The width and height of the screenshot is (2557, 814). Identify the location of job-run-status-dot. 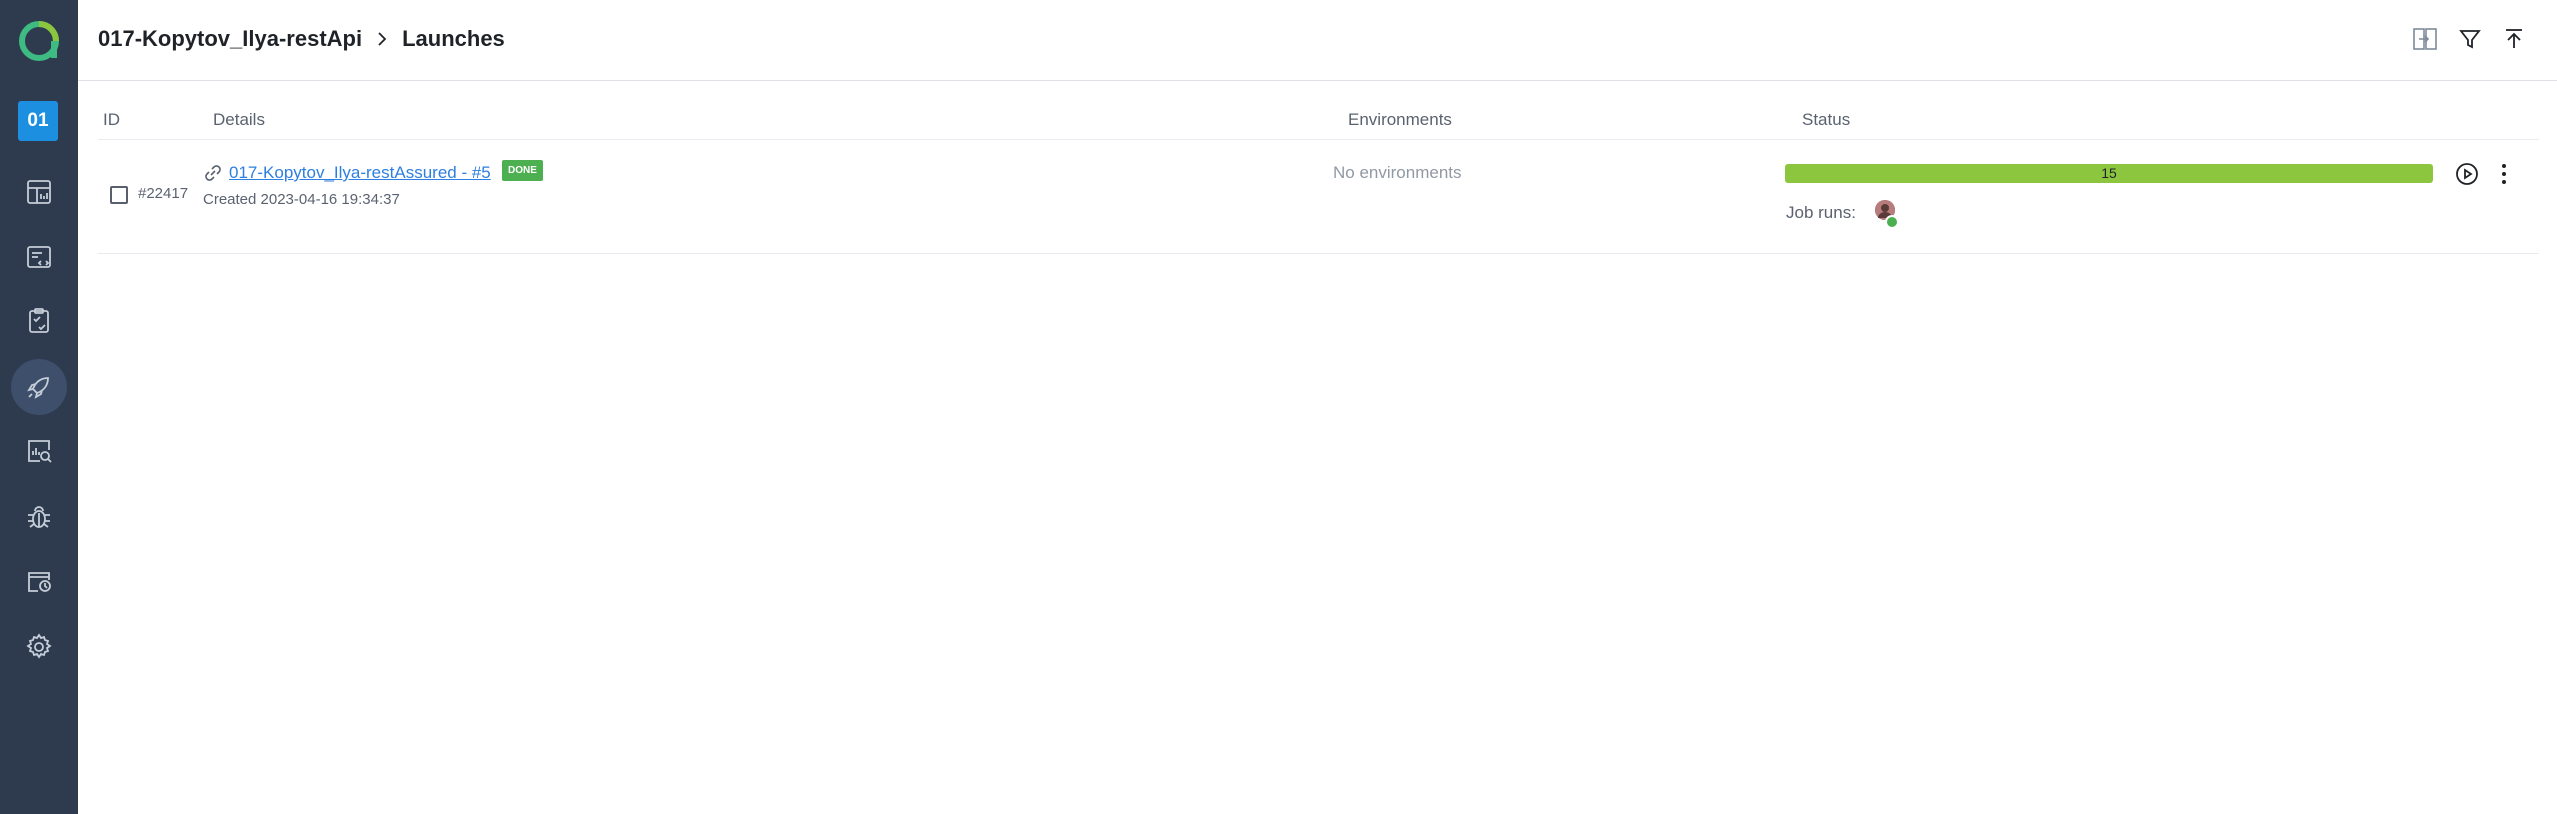
(1892, 222).